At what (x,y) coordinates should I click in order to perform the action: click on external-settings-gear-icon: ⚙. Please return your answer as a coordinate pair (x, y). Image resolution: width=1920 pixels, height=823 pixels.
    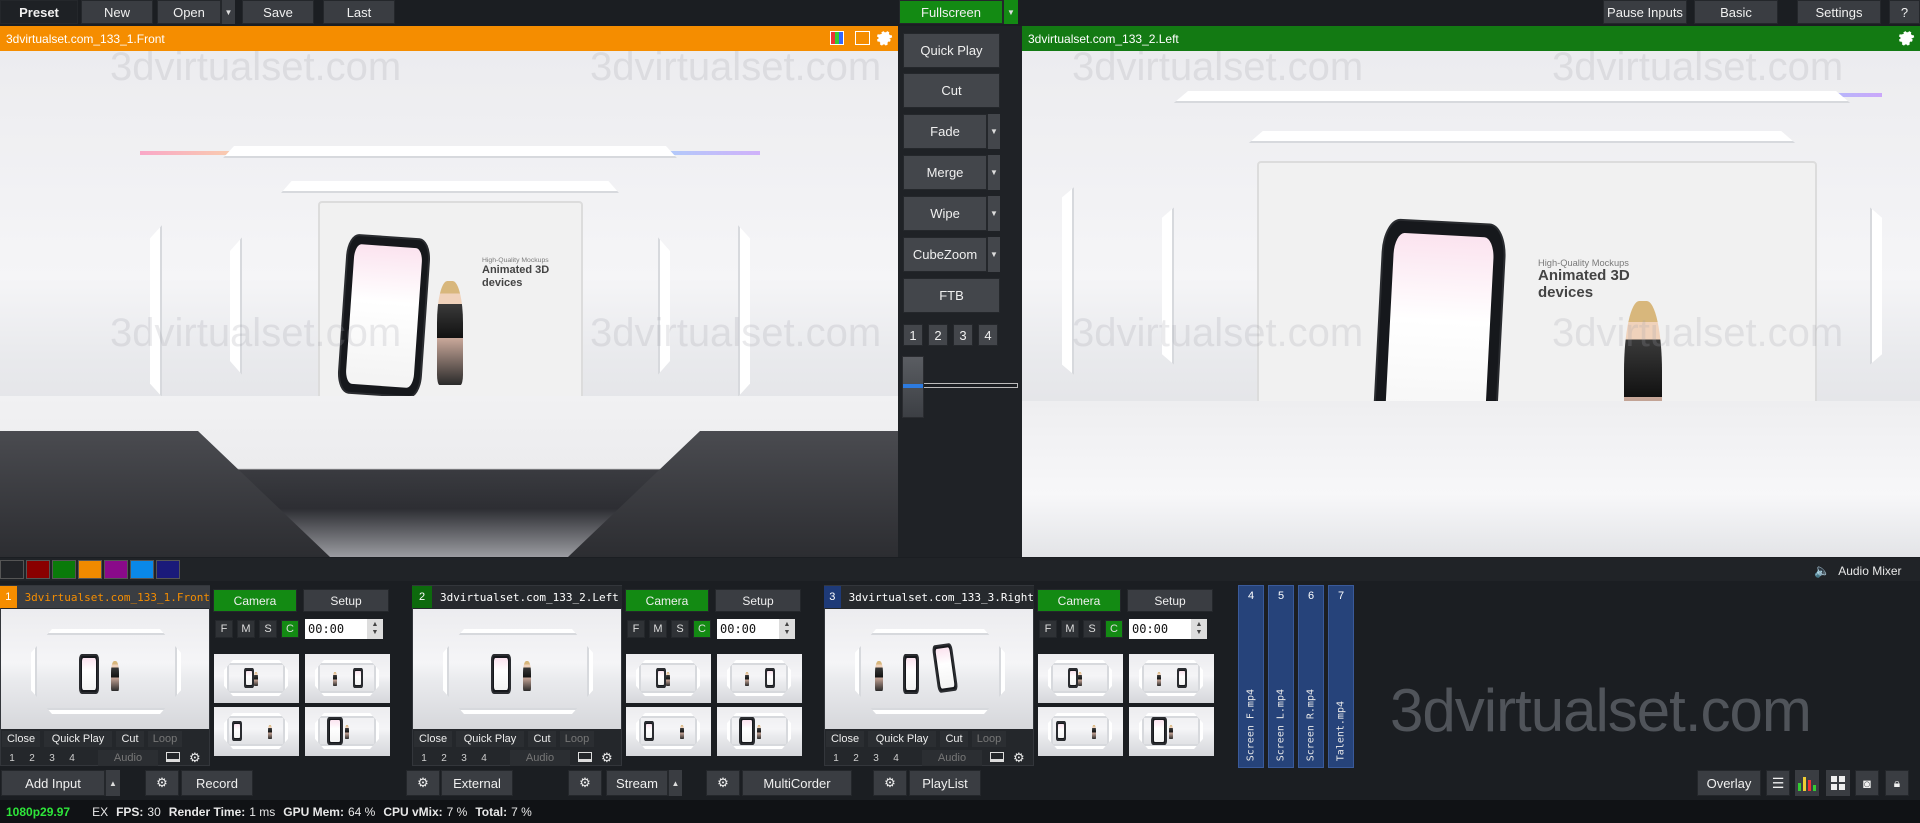
    Looking at the image, I should click on (423, 783).